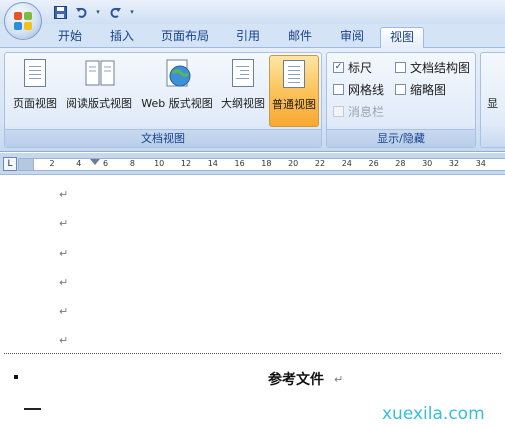  What do you see at coordinates (294, 104) in the screenshot?
I see `normal-view-label: 普通视图` at bounding box center [294, 104].